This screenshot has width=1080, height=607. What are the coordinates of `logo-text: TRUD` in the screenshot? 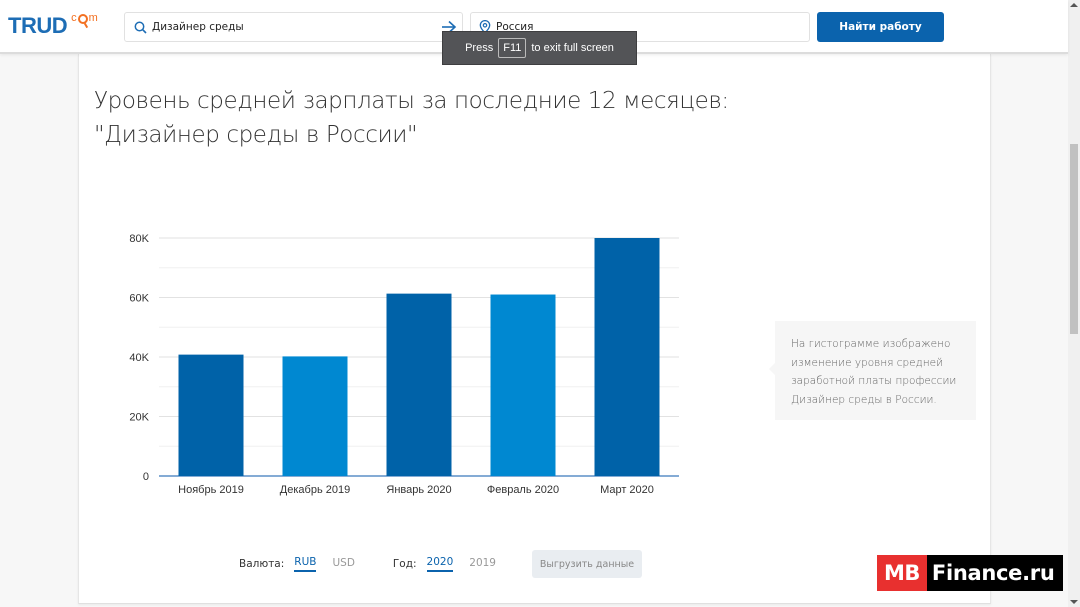 It's located at (38, 25).